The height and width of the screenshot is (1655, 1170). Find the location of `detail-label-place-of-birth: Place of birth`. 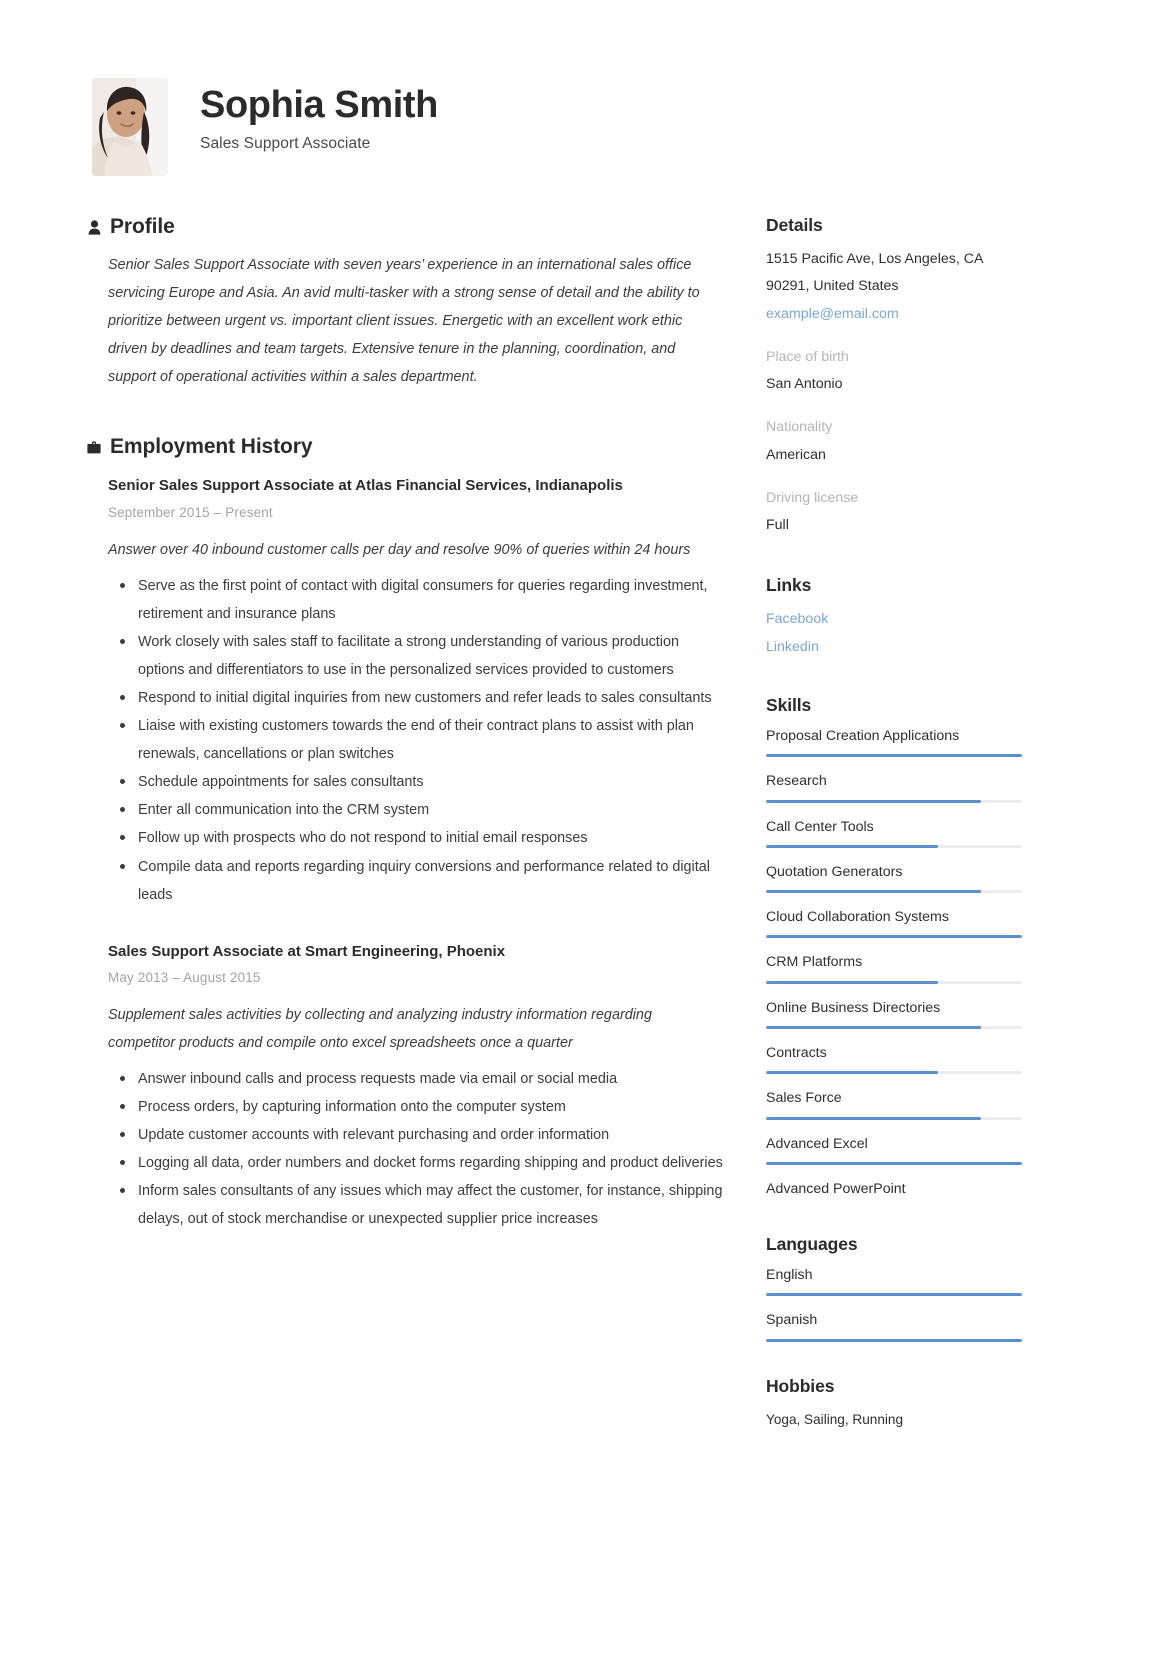

detail-label-place-of-birth: Place of birth is located at coordinates (807, 356).